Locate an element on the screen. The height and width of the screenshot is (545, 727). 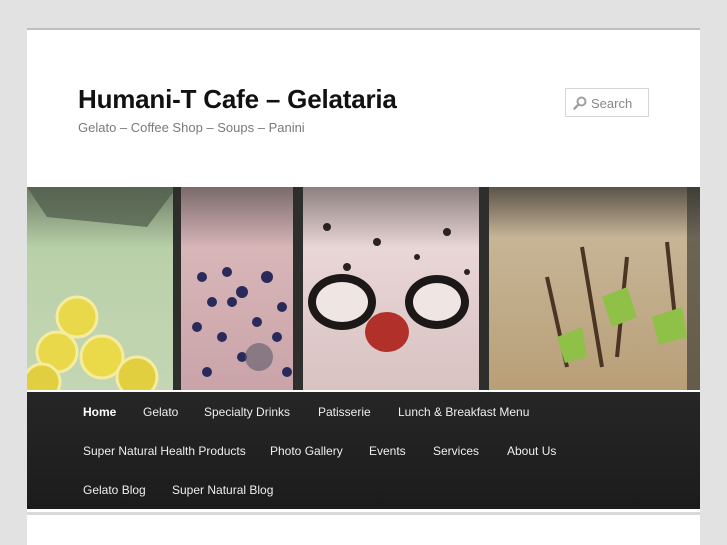
nav-item-home: Home is located at coordinates (99, 412).